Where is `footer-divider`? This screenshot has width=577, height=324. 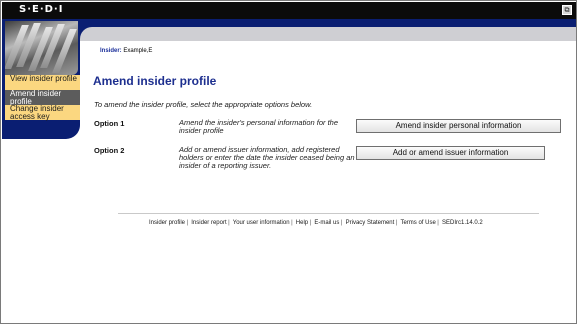
footer-divider is located at coordinates (328, 213).